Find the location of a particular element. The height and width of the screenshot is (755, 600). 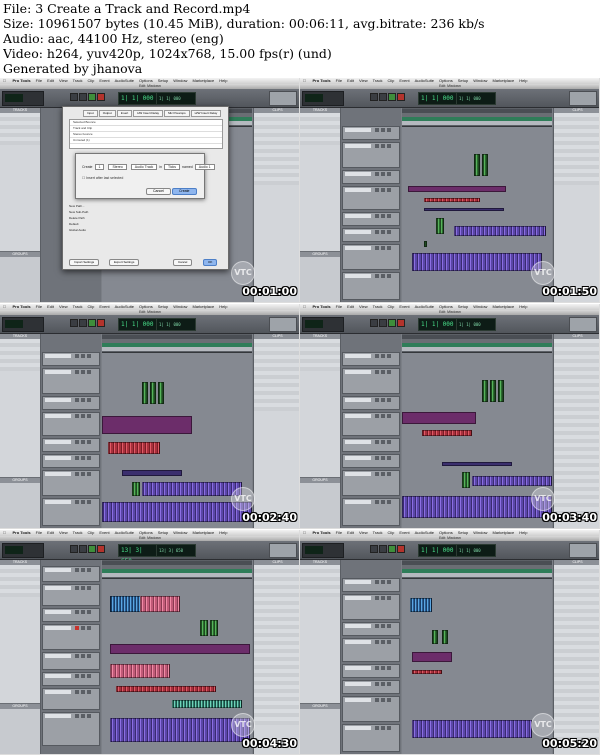

dialog-cancel-button: Cancel is located at coordinates (183, 262).